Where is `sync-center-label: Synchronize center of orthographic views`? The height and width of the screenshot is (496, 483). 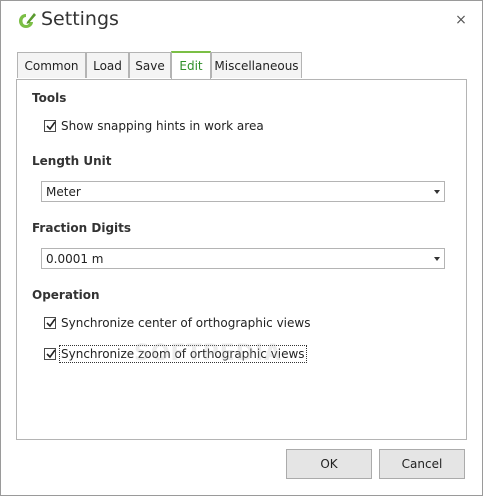 sync-center-label: Synchronize center of orthographic views is located at coordinates (186, 323).